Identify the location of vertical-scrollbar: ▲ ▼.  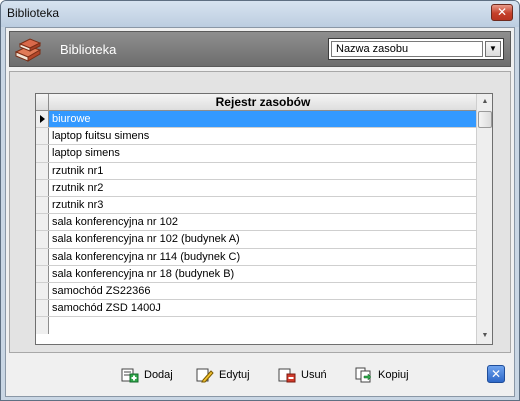
(484, 219).